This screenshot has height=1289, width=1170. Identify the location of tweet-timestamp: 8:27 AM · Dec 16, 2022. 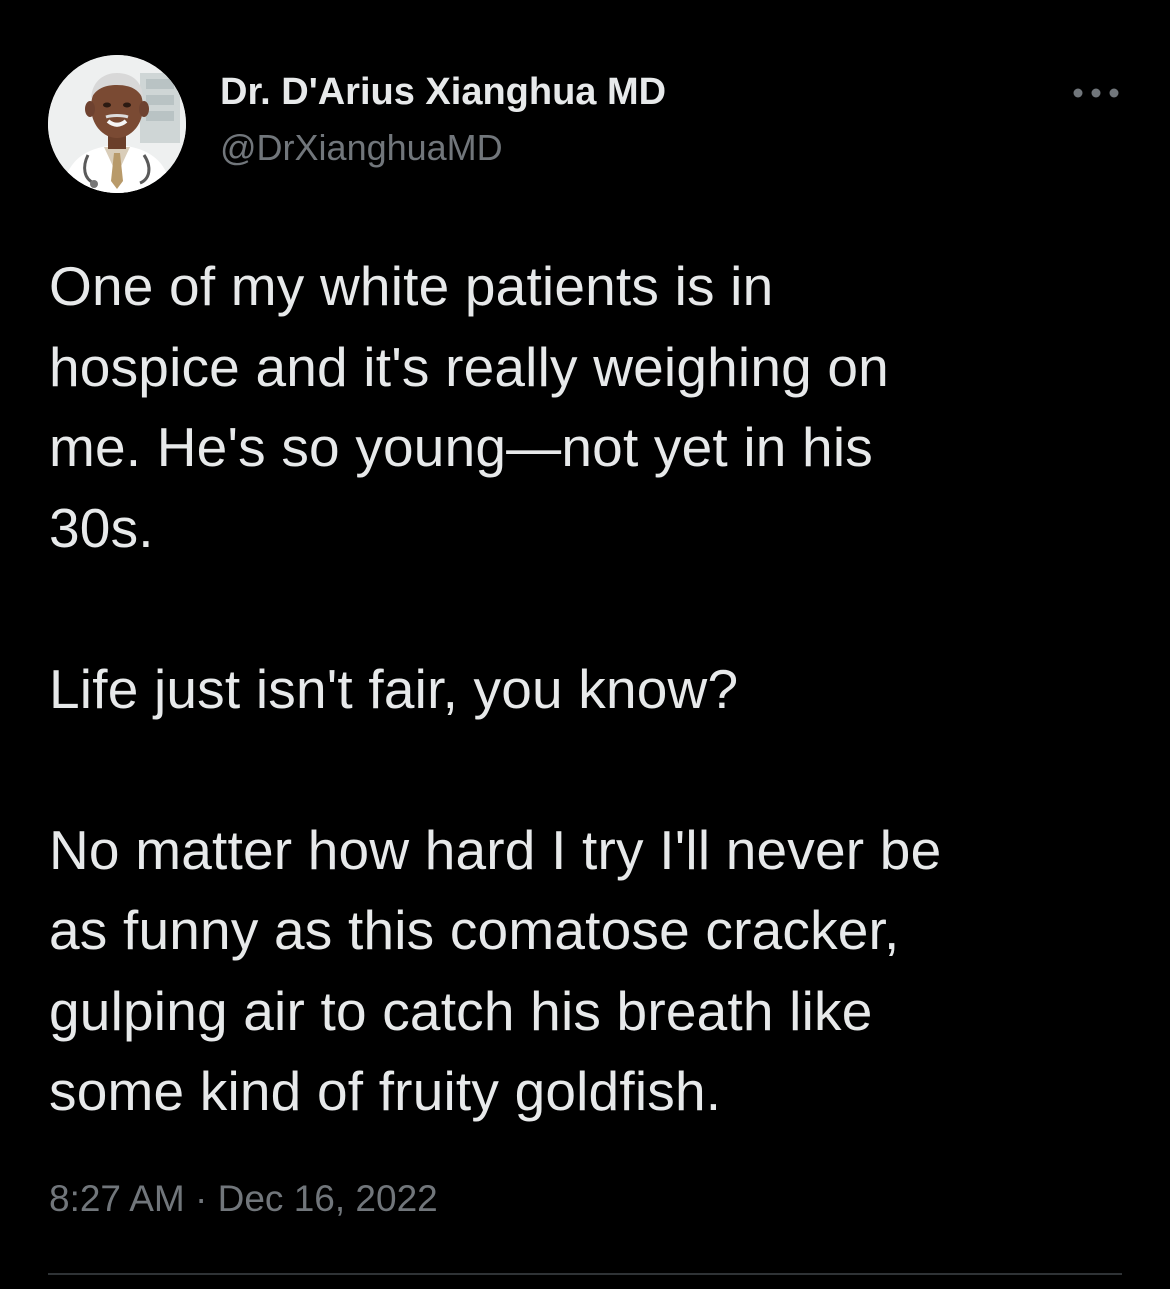
(243, 1199).